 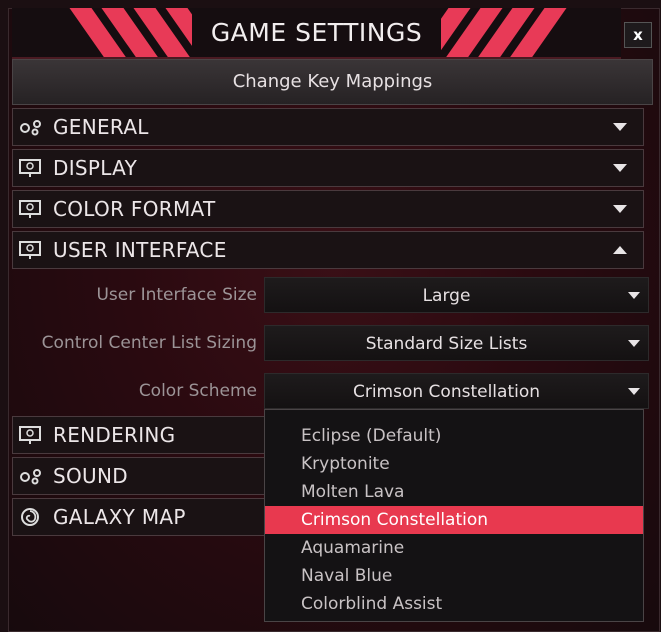 What do you see at coordinates (119, 517) in the screenshot?
I see `section-label: GALAXY MAP` at bounding box center [119, 517].